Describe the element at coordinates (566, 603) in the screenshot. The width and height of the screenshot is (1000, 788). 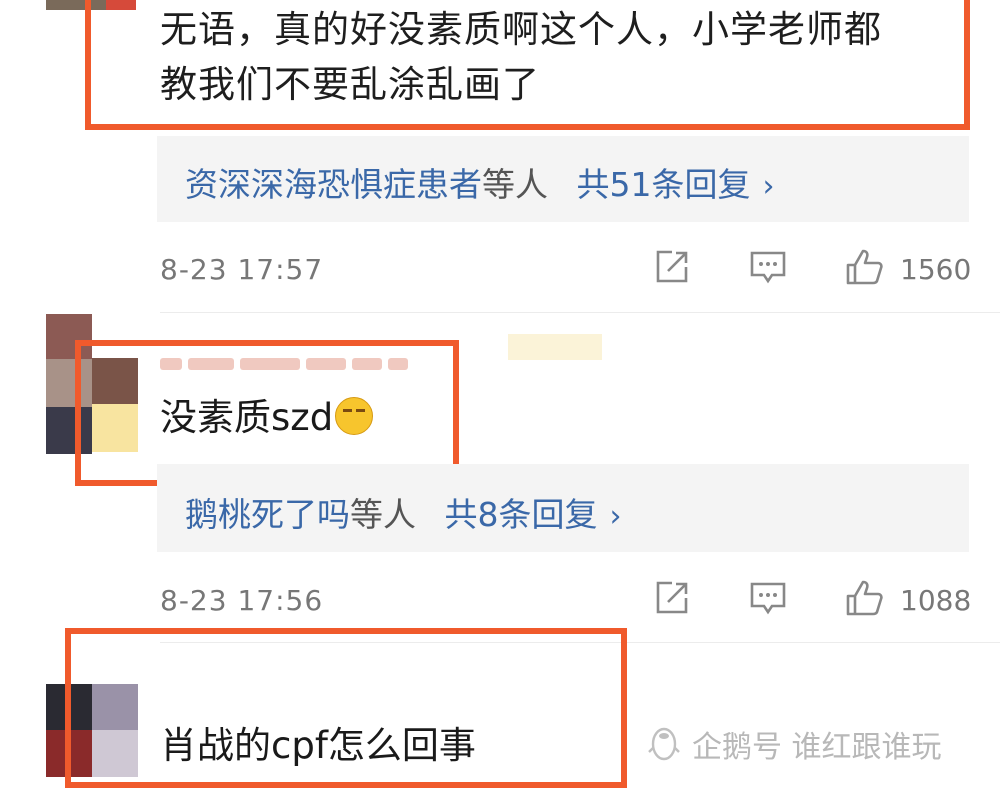
I see `comment-meta: 8-23 17:56 1088` at that location.